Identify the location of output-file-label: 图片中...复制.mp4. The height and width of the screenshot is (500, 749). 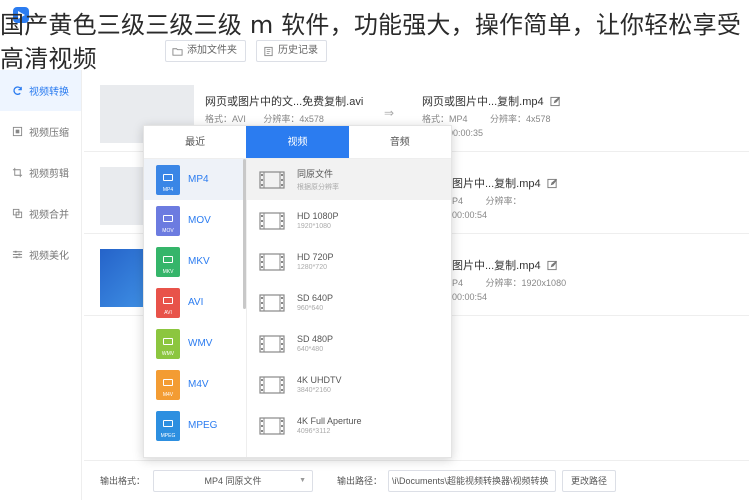
(496, 266).